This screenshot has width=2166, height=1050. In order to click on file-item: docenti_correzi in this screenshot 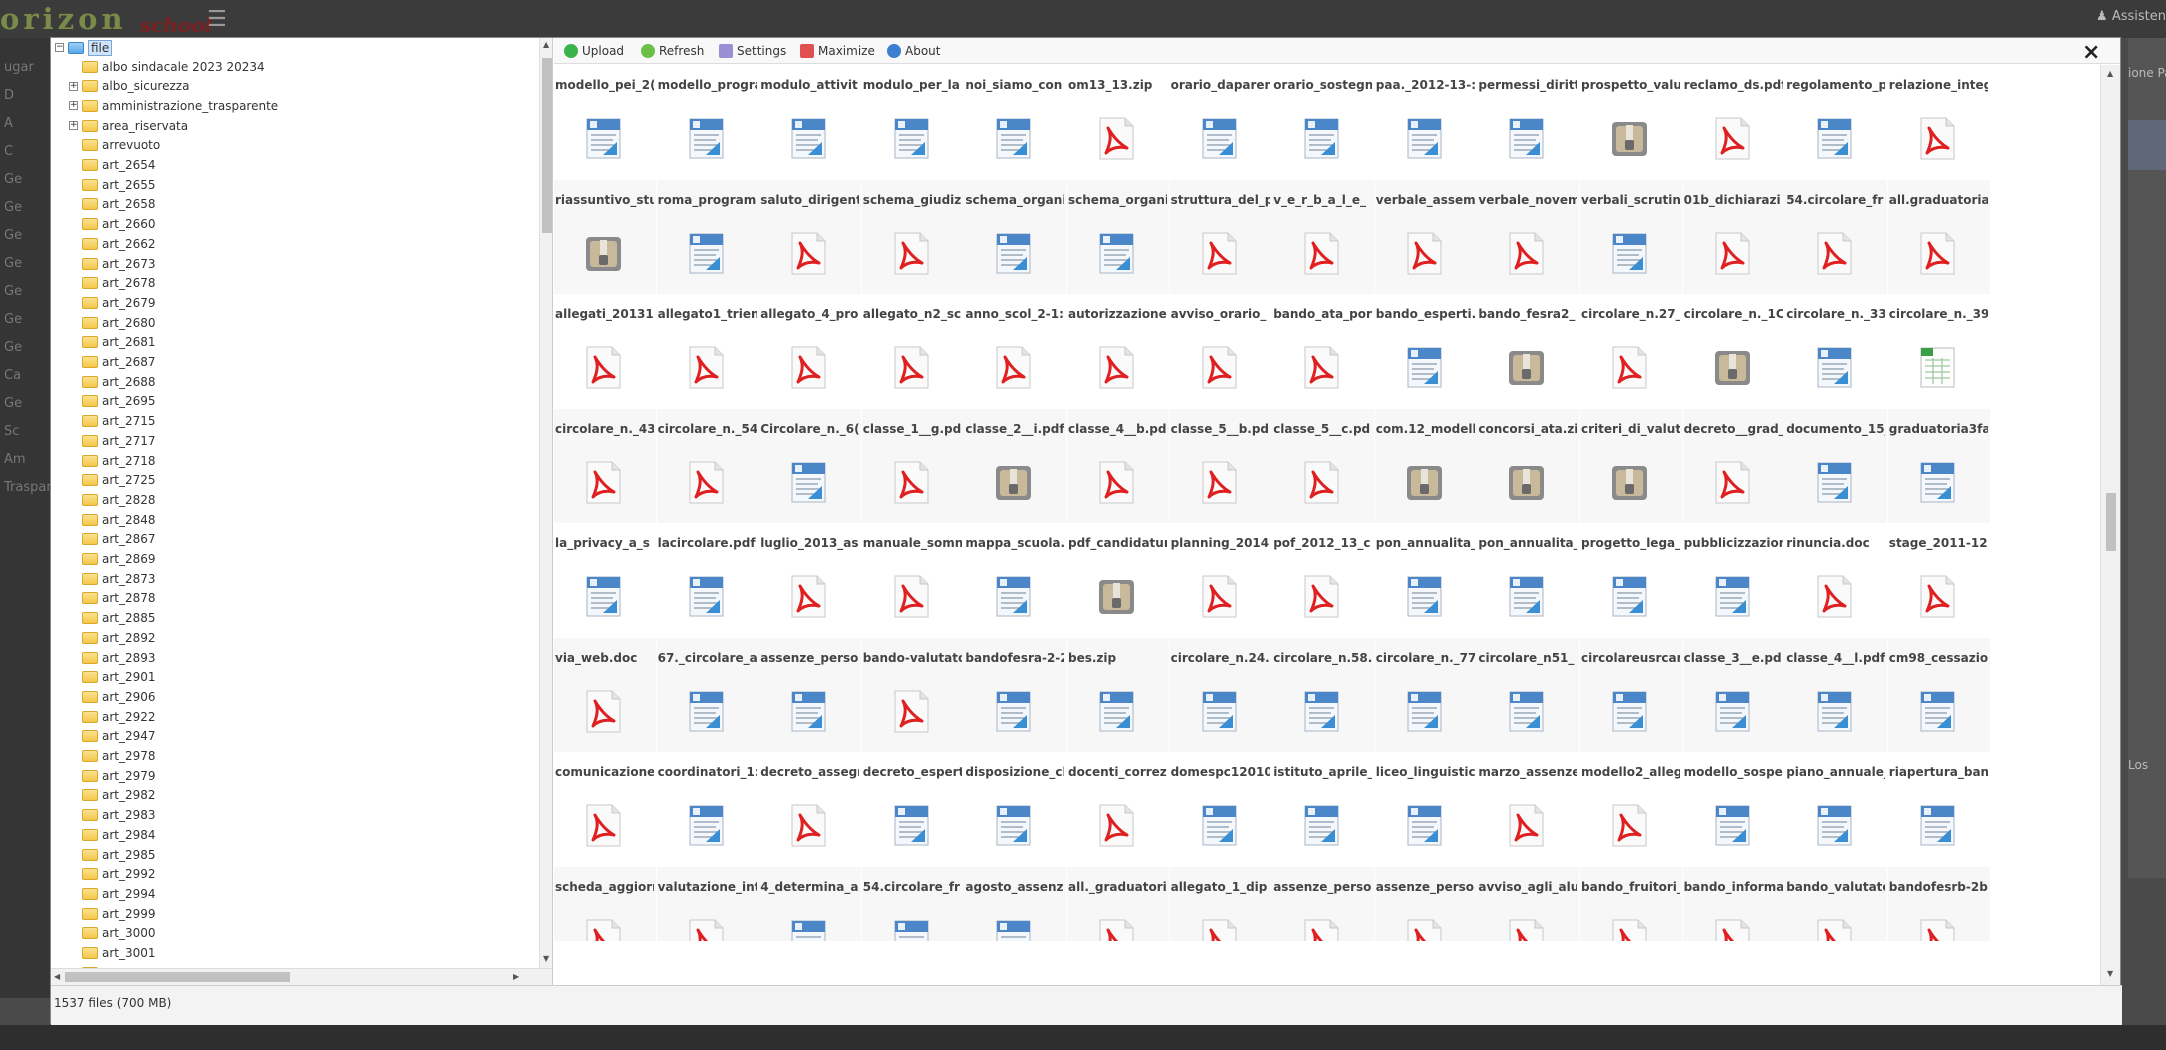, I will do `click(1118, 809)`.